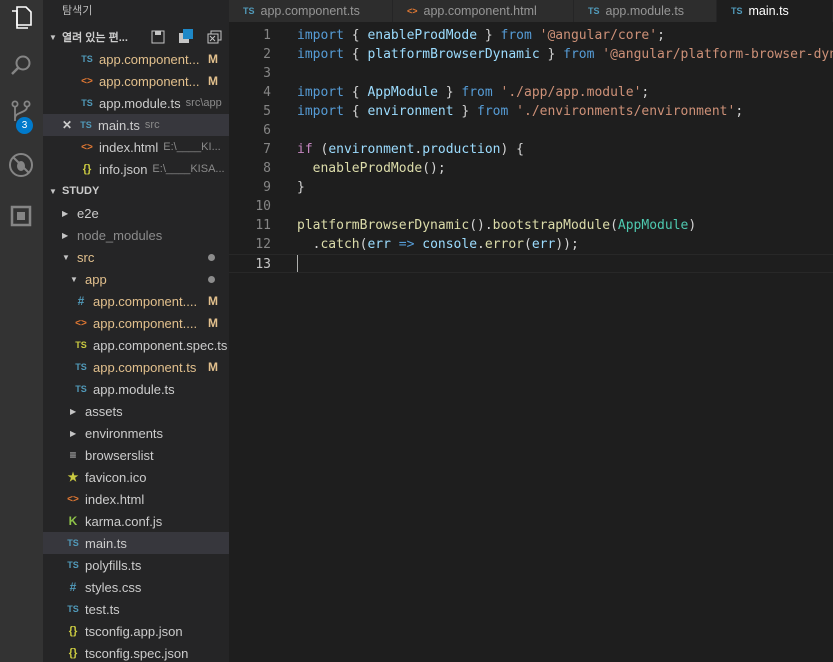 The width and height of the screenshot is (833, 662). What do you see at coordinates (477, 92) in the screenshot?
I see `code-token: from` at bounding box center [477, 92].